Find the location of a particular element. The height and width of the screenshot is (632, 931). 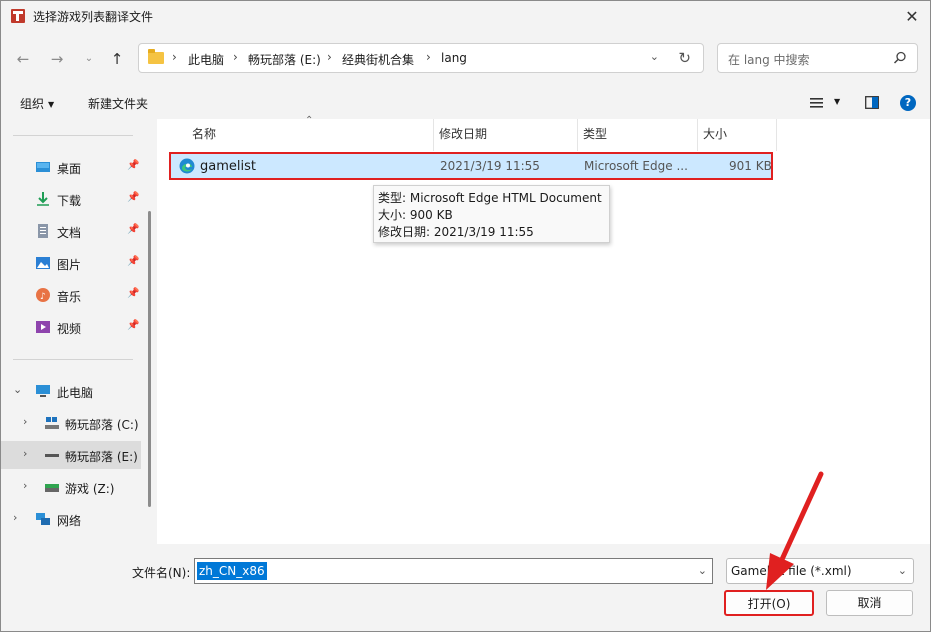

sidebar-item-videos: 视频 📌 is located at coordinates (71, 327).